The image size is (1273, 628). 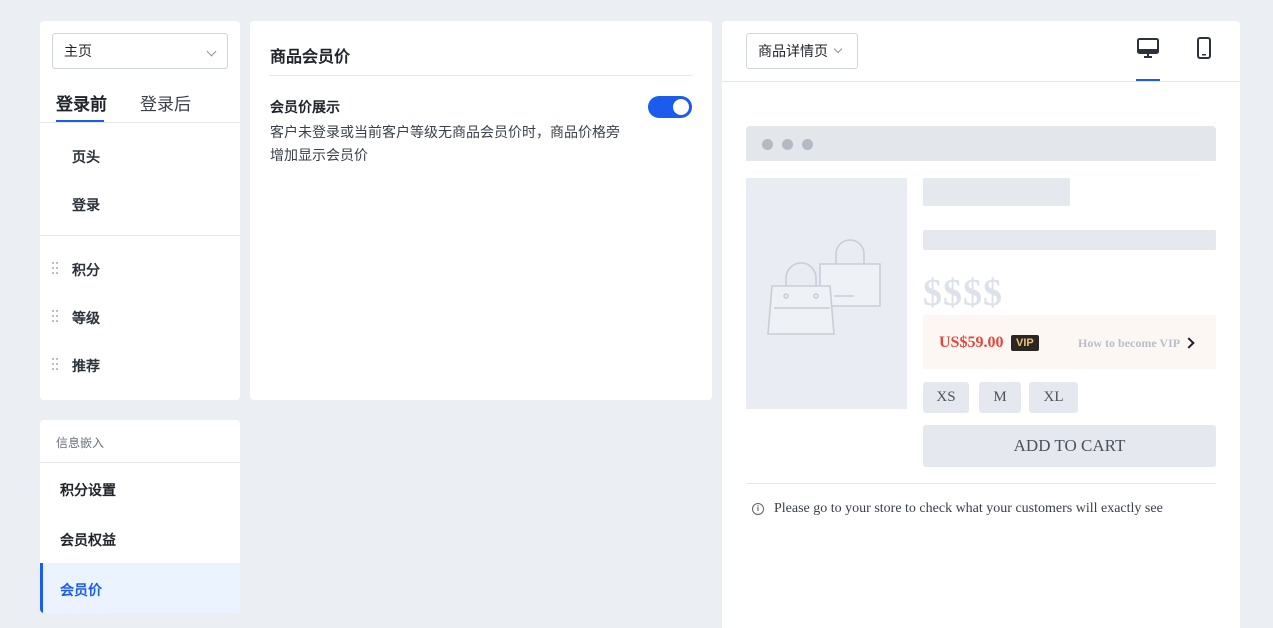 I want to click on embed-item-points-settings: 积分设置, so click(x=88, y=490).